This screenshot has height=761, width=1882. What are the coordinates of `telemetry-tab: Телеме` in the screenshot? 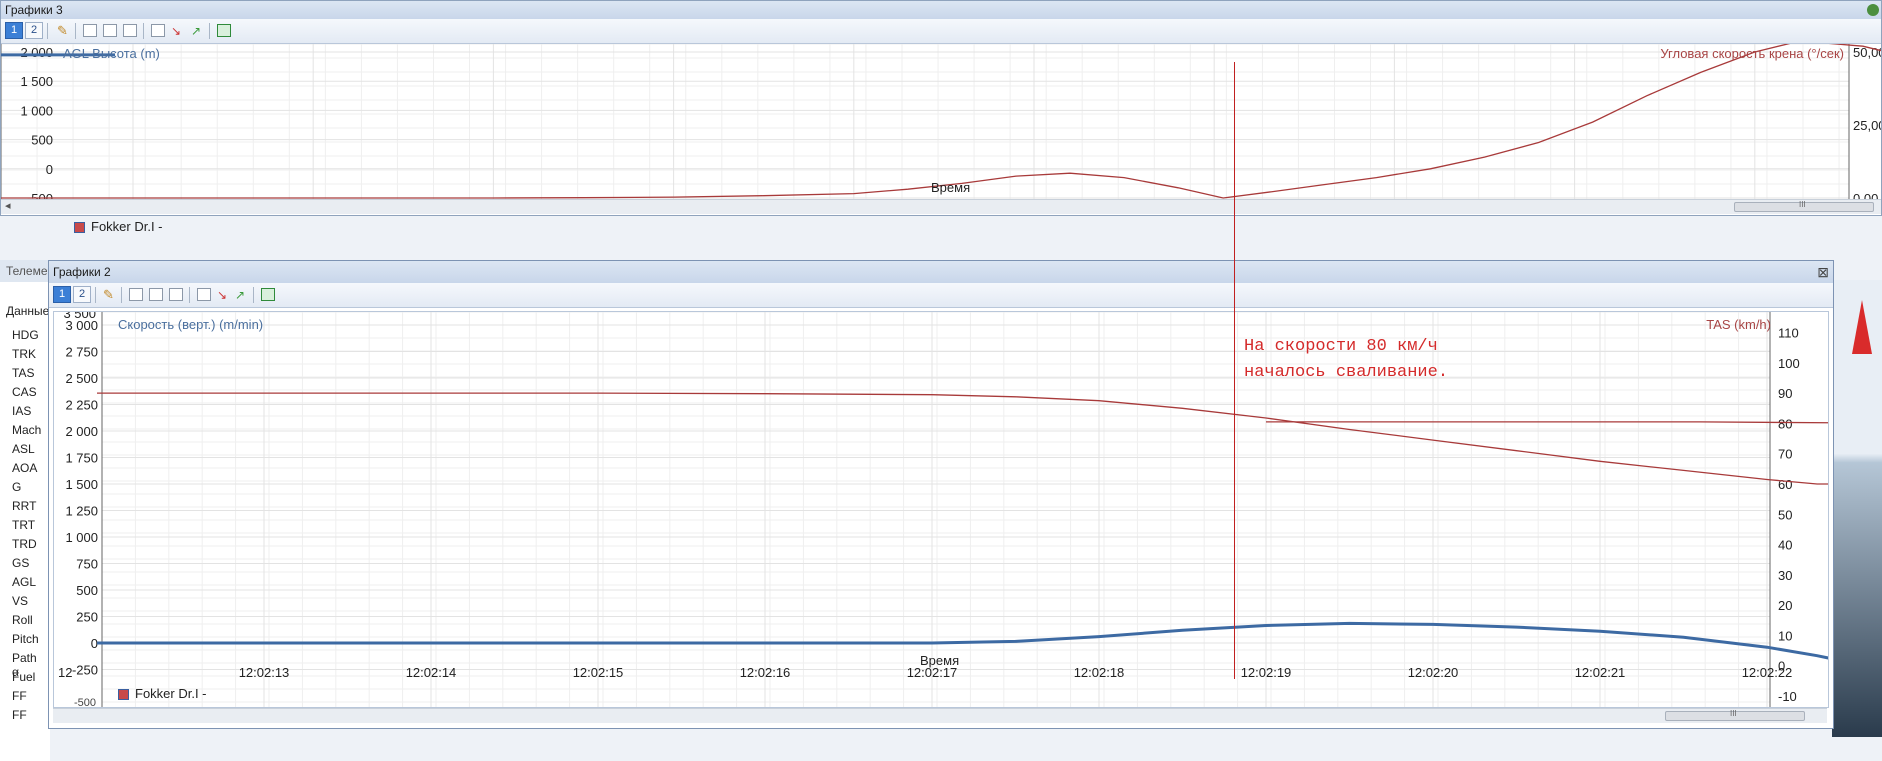 It's located at (25, 271).